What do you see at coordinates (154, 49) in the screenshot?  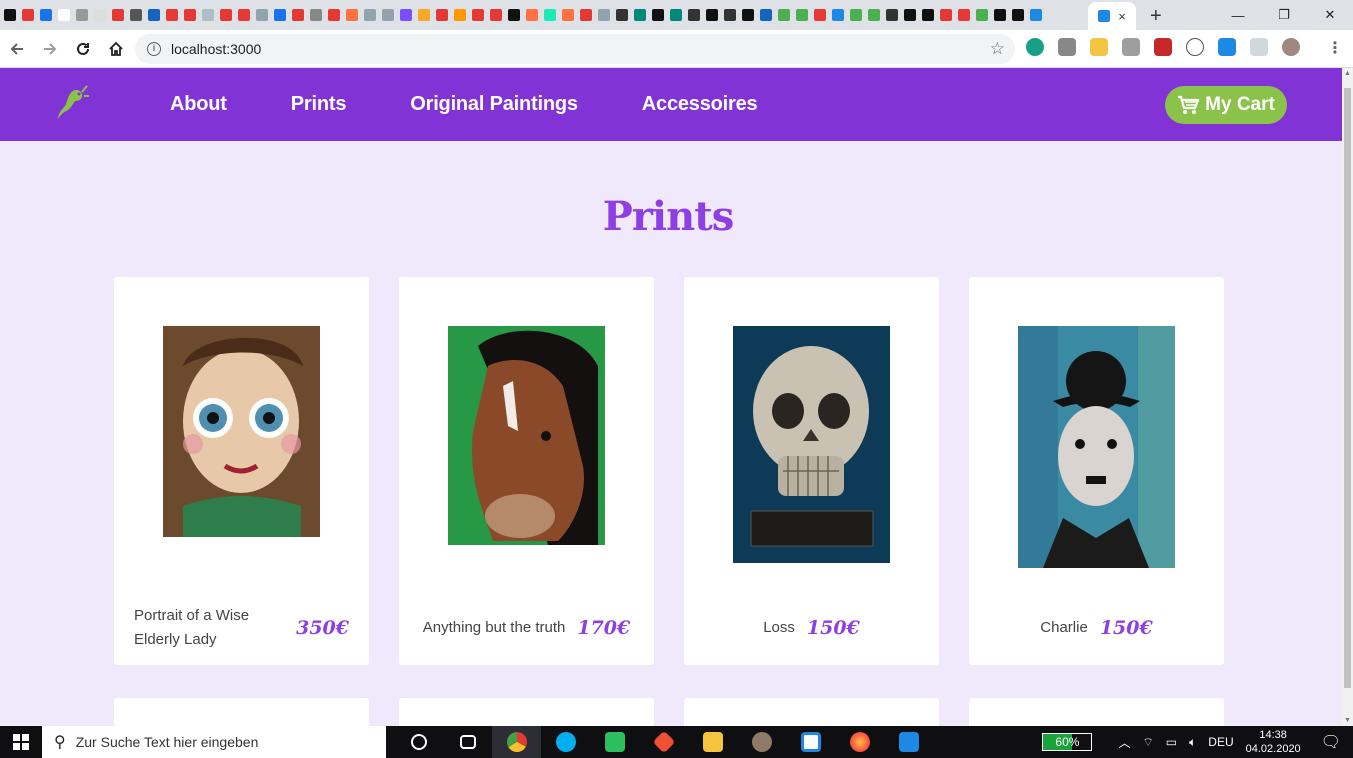 I see `site-info-icon: i` at bounding box center [154, 49].